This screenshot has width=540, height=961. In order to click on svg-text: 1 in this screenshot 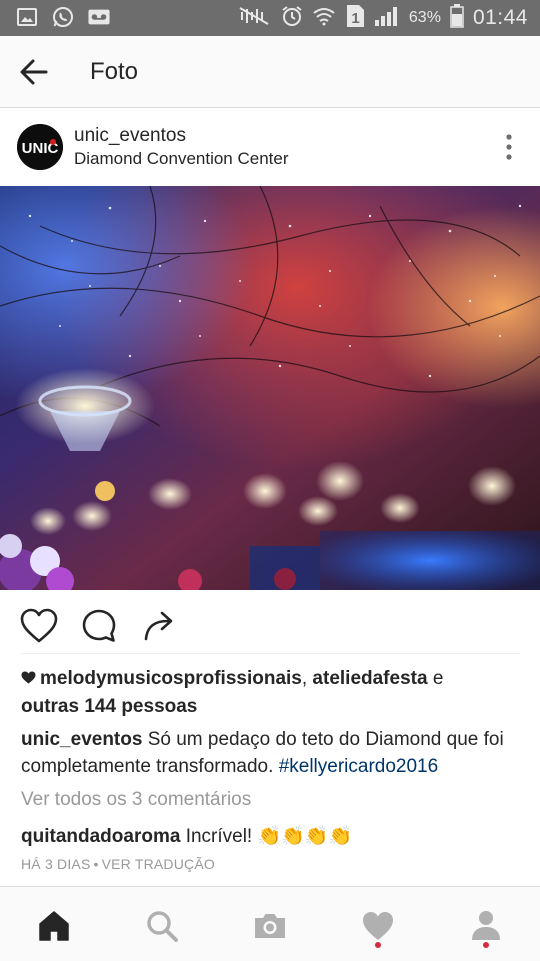, I will do `click(355, 18)`.